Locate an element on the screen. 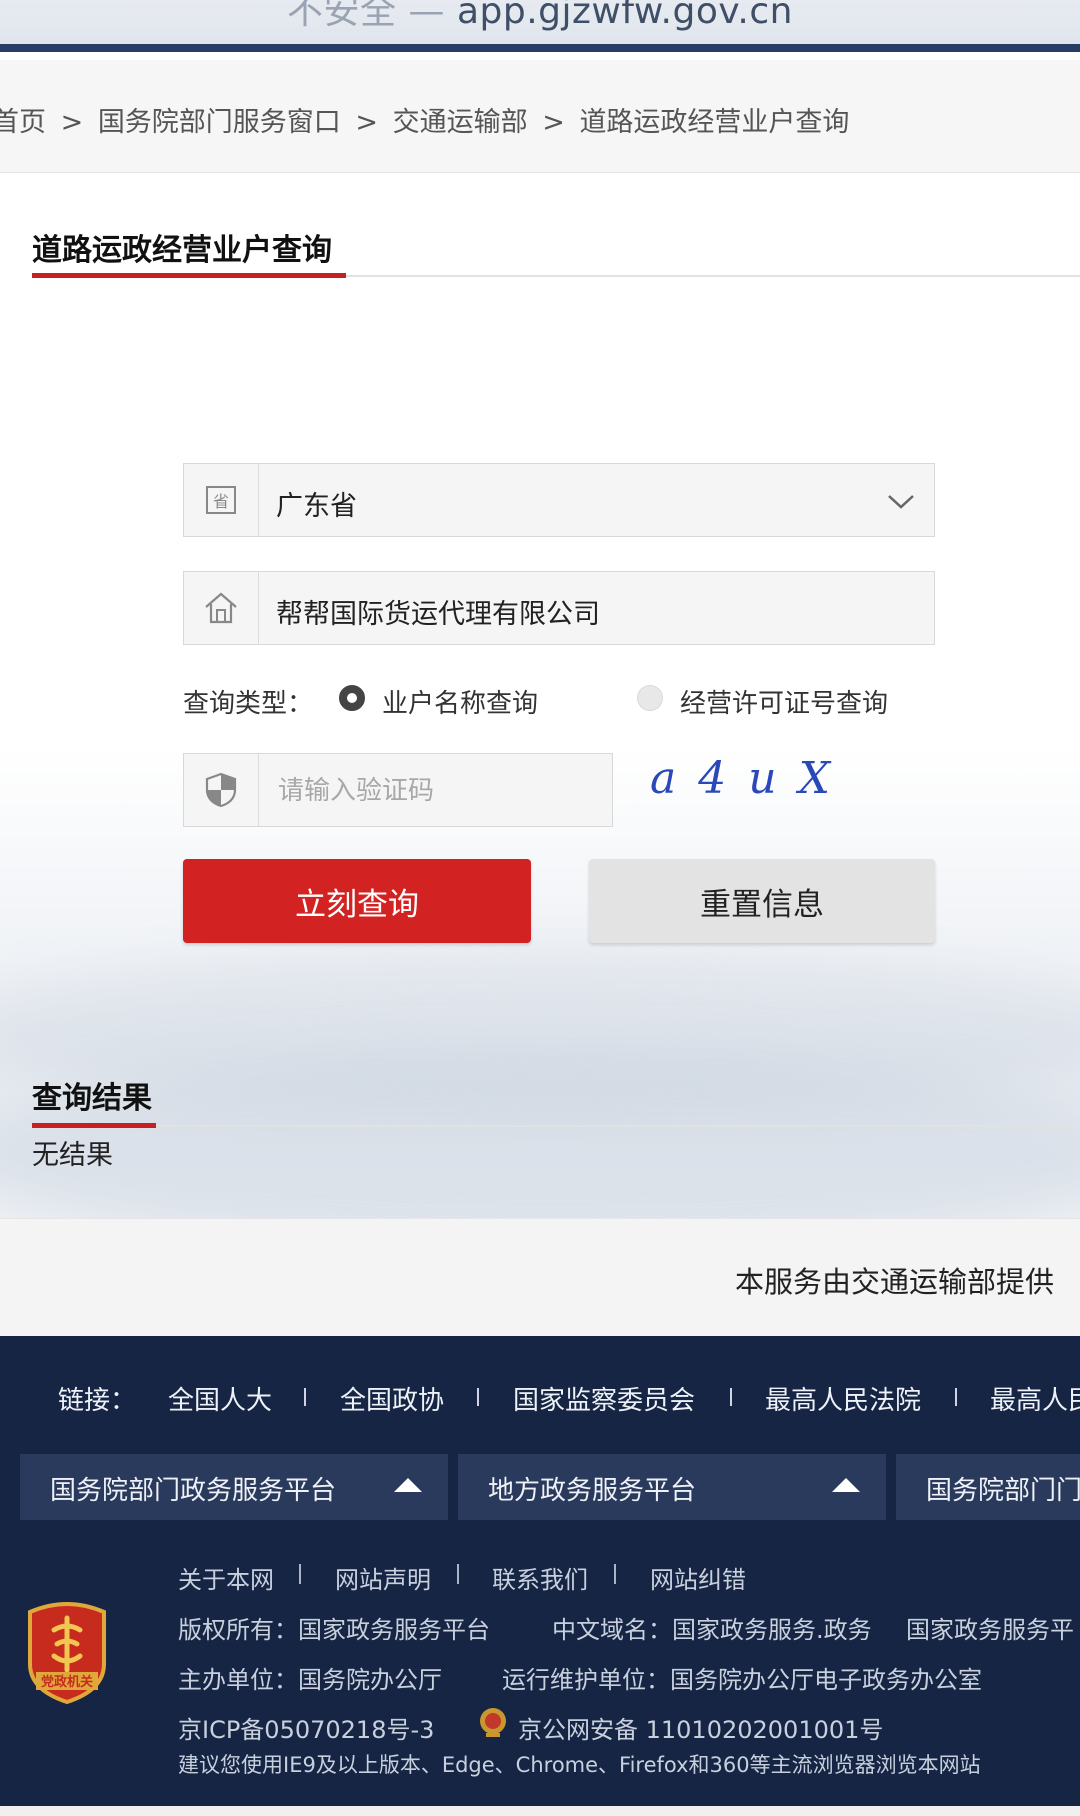  captcha-field is located at coordinates (398, 790).